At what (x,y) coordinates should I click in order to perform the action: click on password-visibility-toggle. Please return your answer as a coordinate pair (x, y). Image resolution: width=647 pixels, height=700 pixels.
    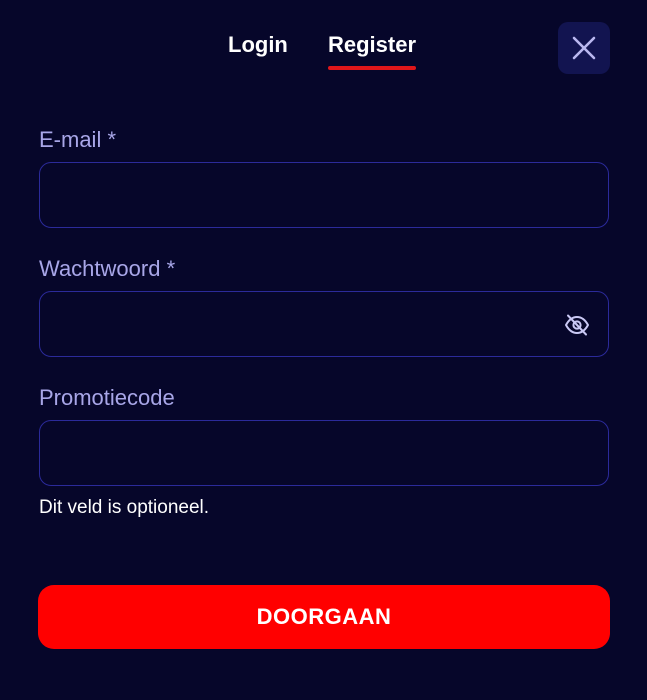
    Looking at the image, I should click on (577, 325).